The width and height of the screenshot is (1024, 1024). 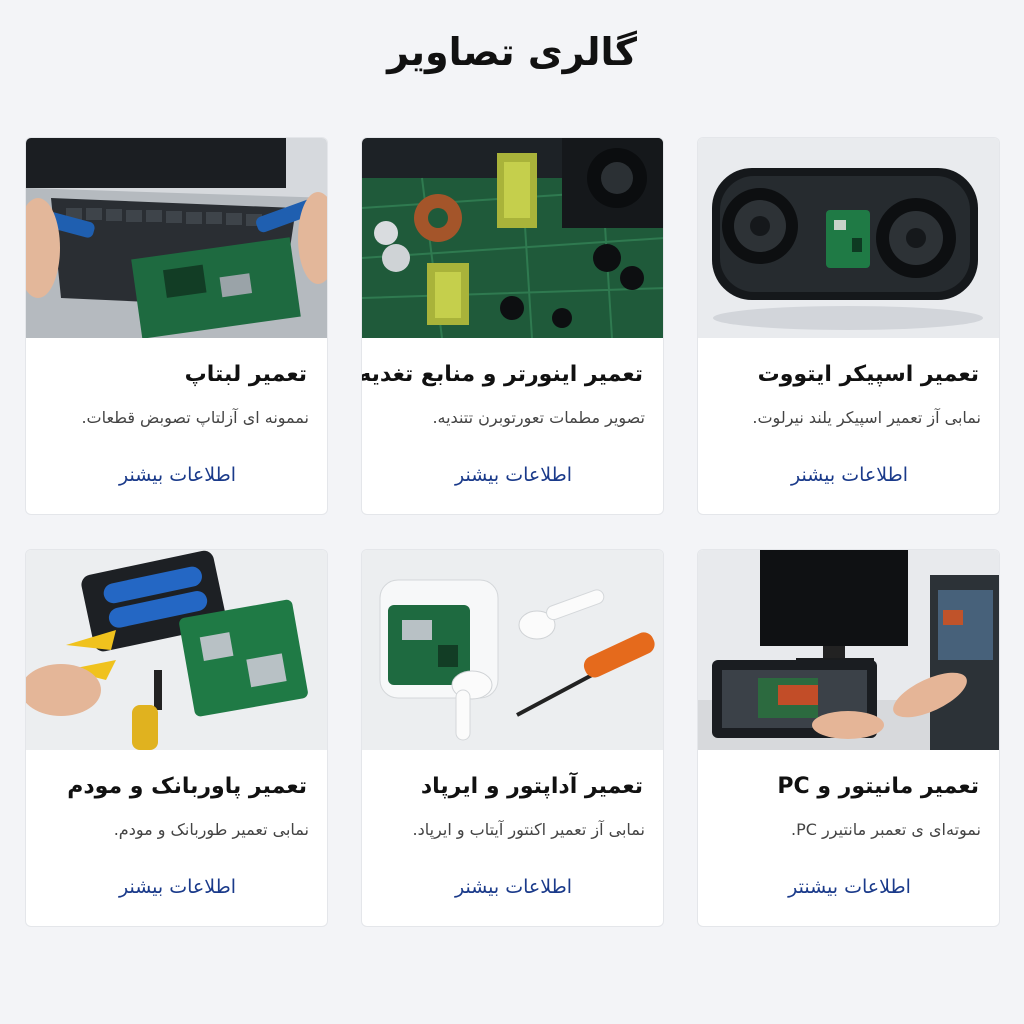 I want to click on card-title: تعمیر اینورتر و منابع تغدیه, so click(x=502, y=374).